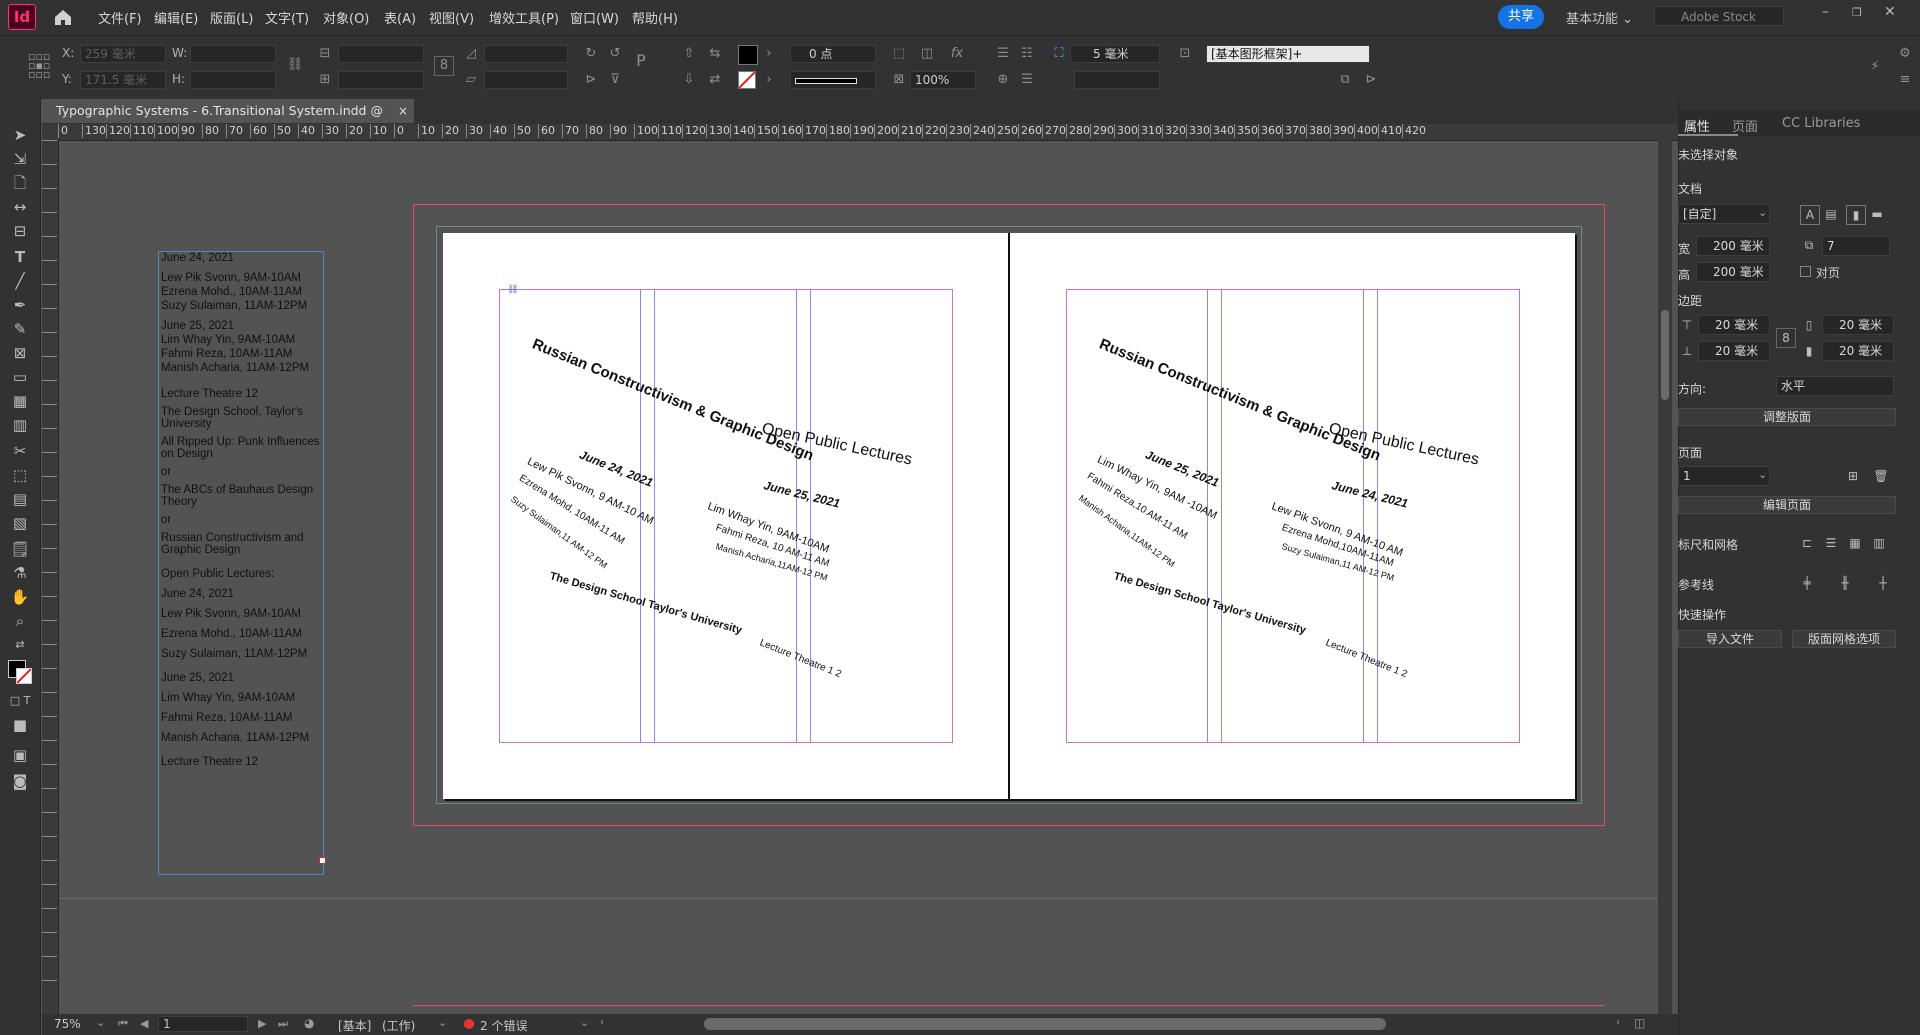 Image resolution: width=1920 pixels, height=1035 pixels. What do you see at coordinates (503, 1025) in the screenshot?
I see `preflight-errors: 2 个错误` at bounding box center [503, 1025].